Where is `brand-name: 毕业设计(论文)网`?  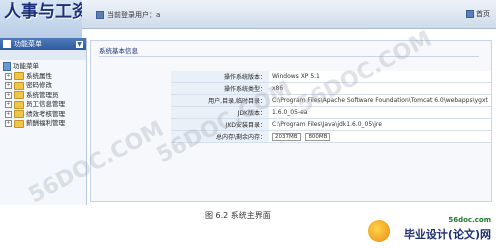
brand-name: 毕业设计(论文)网 is located at coordinates (447, 234).